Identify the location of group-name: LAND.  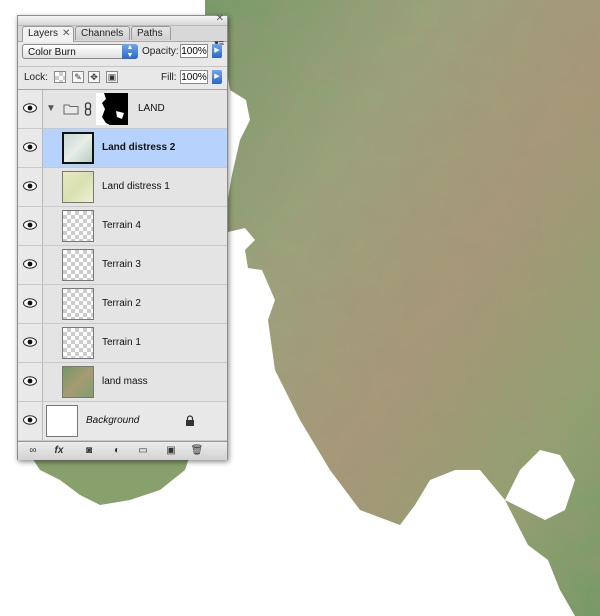
(151, 108).